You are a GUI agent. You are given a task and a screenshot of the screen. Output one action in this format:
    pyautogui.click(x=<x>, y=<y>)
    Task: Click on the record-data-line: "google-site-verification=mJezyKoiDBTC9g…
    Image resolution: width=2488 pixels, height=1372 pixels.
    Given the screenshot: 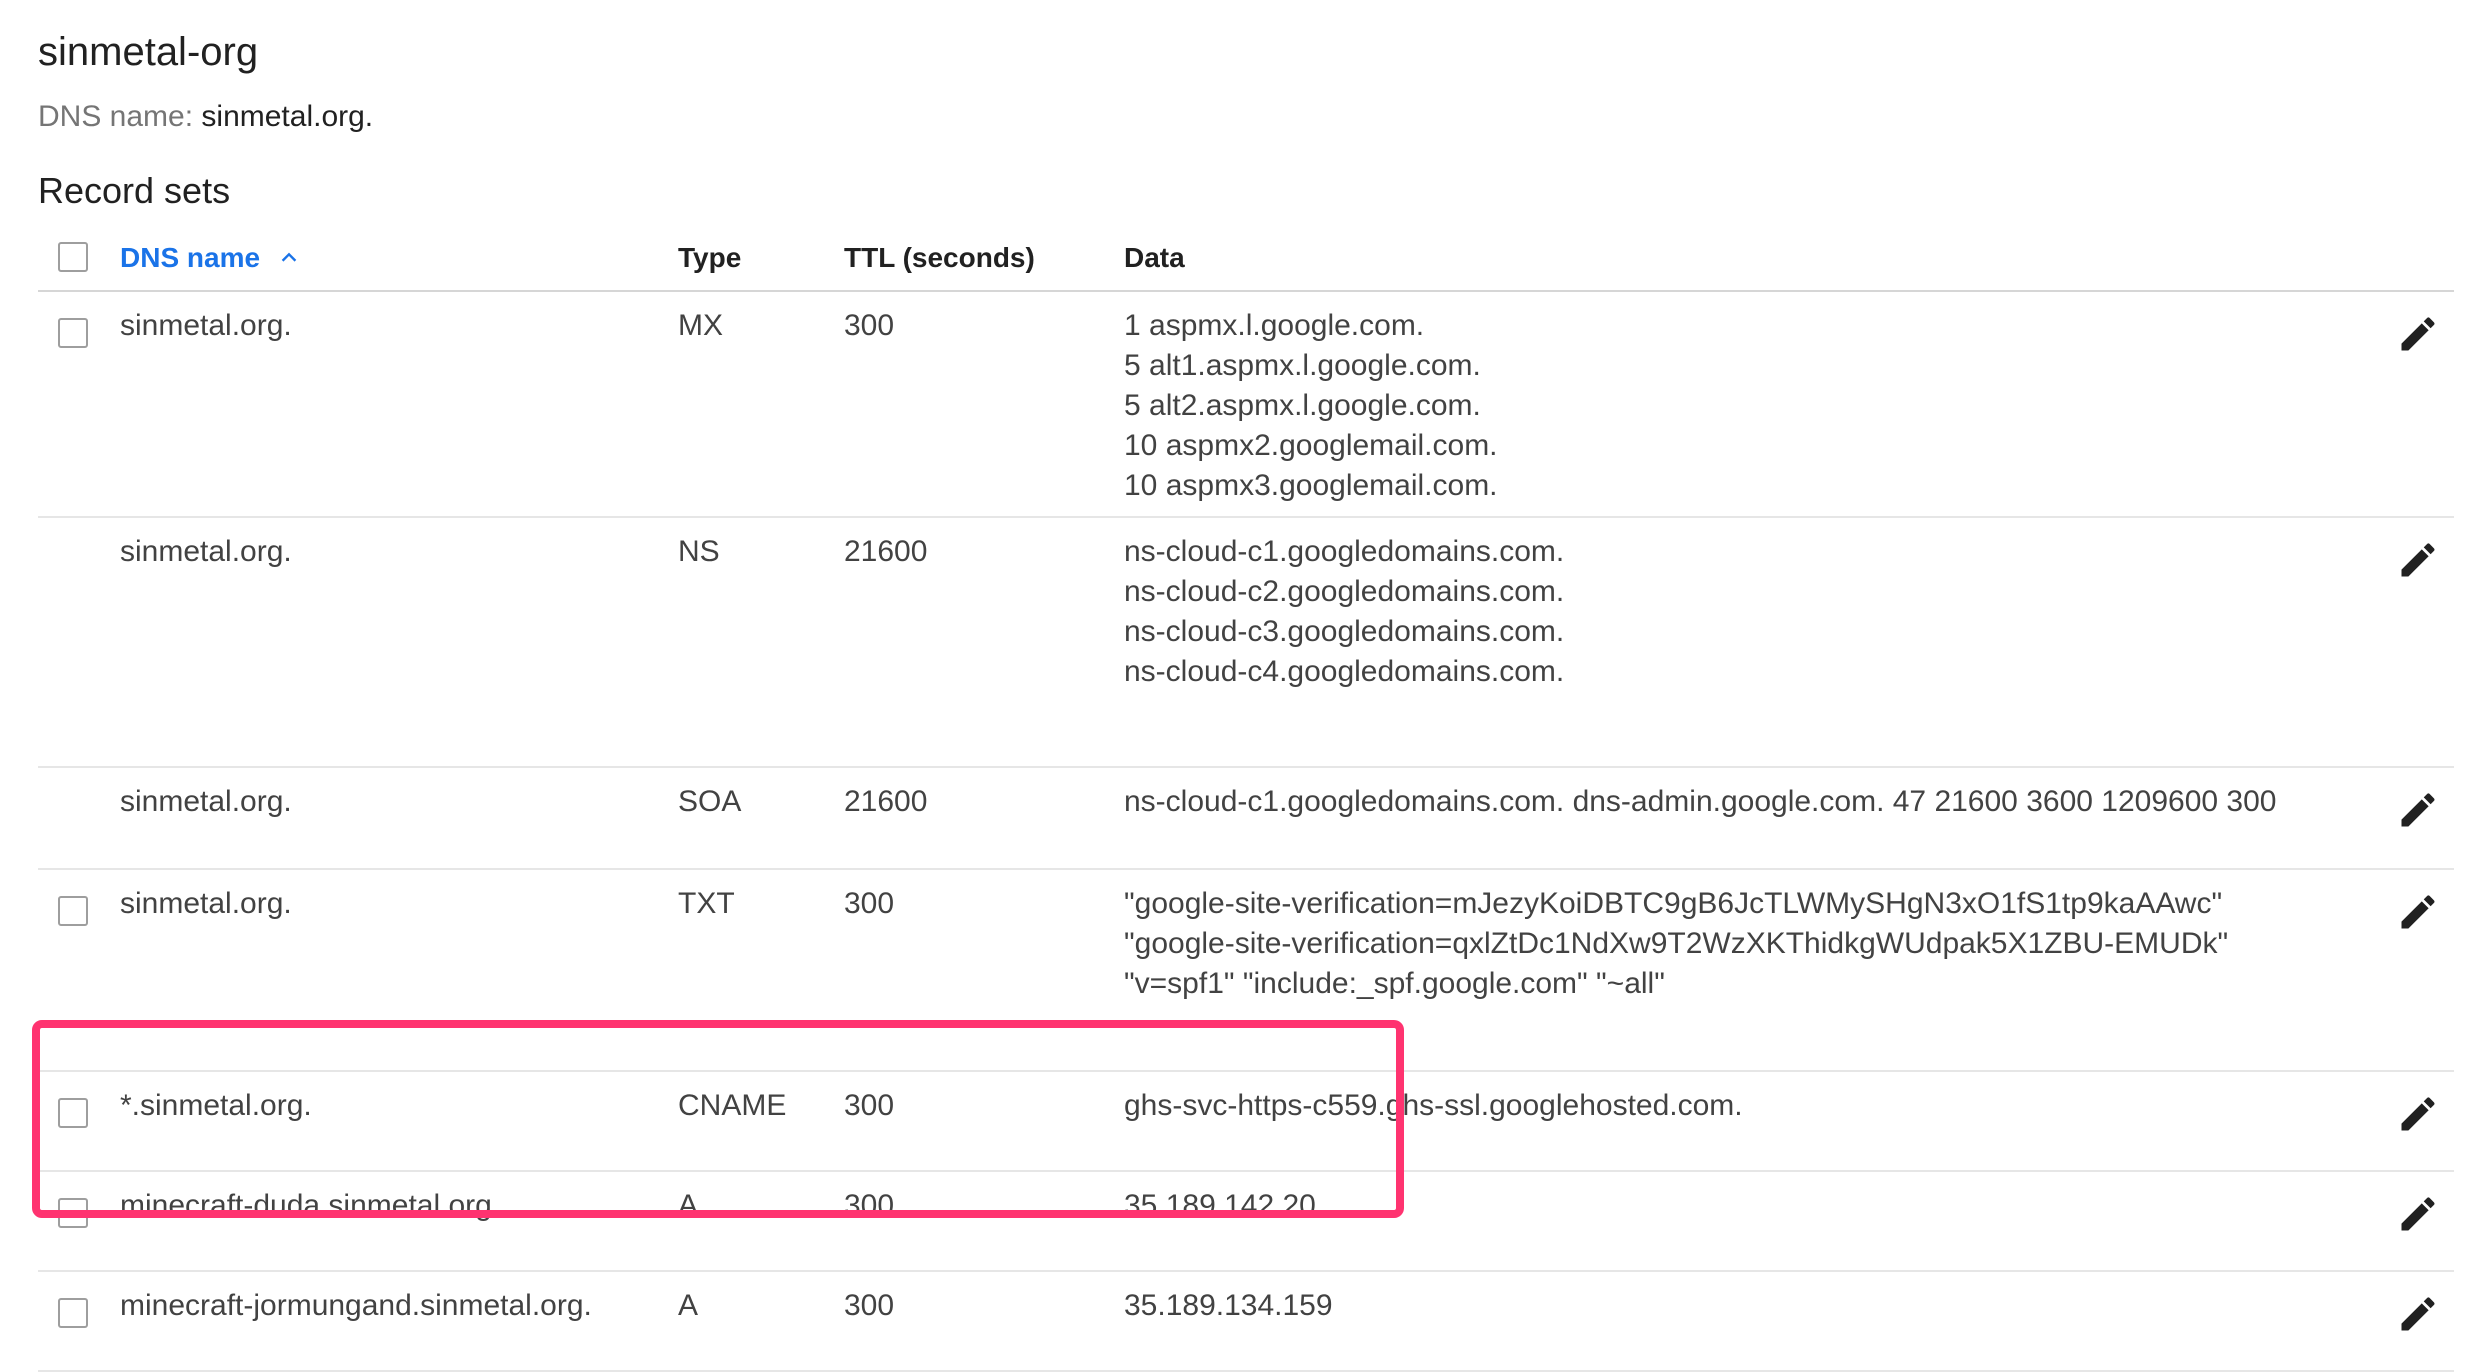 What is the action you would take?
    pyautogui.click(x=1673, y=903)
    